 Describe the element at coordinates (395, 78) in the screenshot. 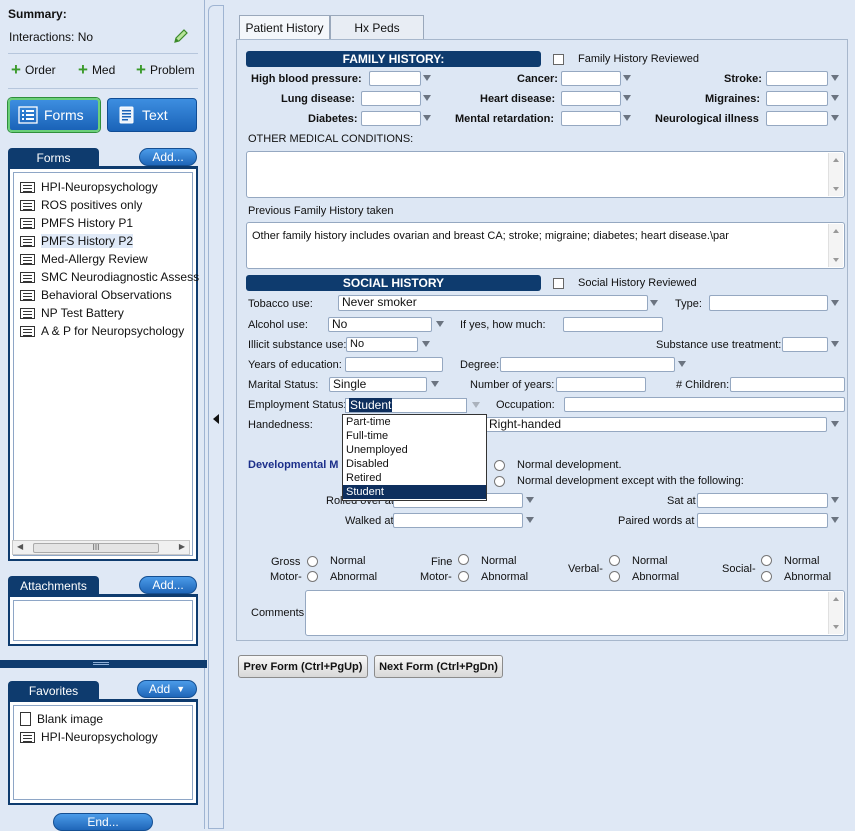

I see `hbp-field` at that location.